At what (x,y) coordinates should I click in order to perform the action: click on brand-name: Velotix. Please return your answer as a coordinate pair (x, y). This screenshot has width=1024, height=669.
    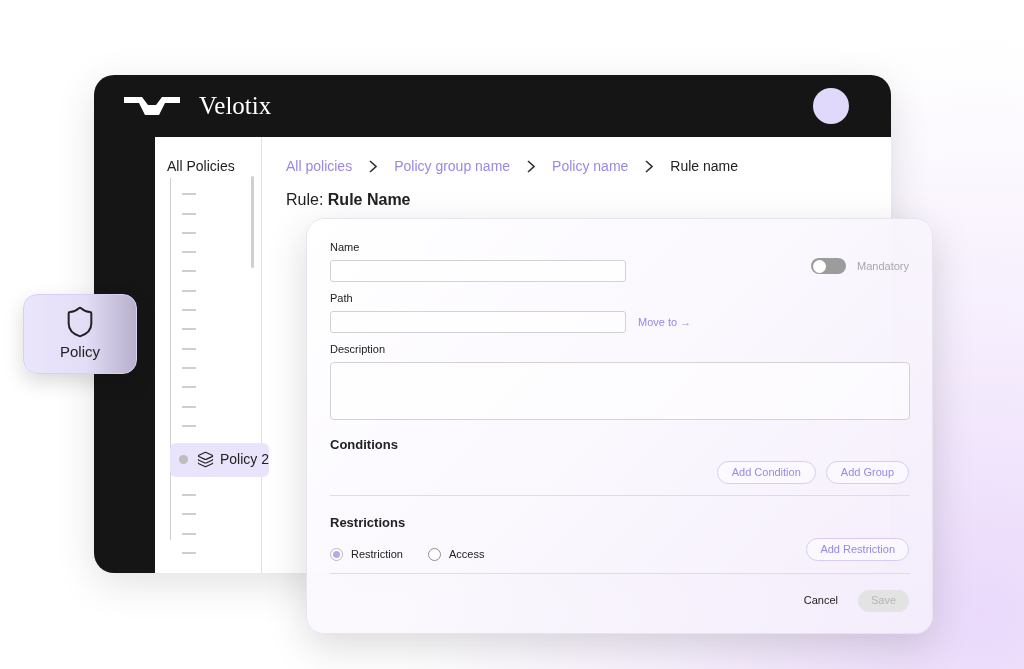
    Looking at the image, I should click on (235, 106).